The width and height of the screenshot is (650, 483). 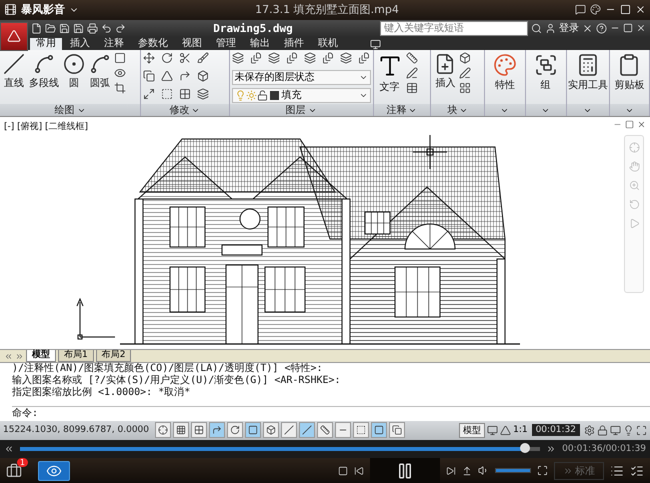 I want to click on ribbon-tab: 视图, so click(x=192, y=44).